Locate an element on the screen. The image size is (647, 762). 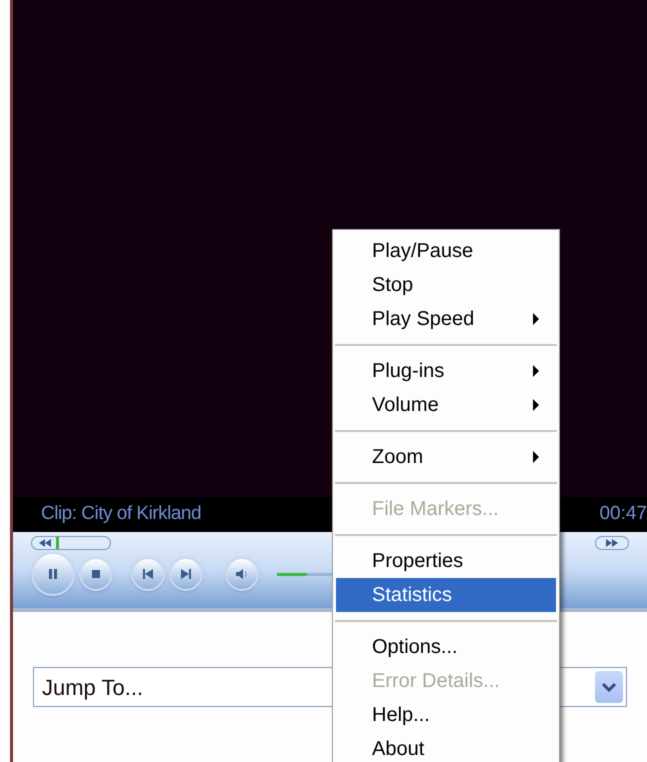
next-icon is located at coordinates (186, 574).